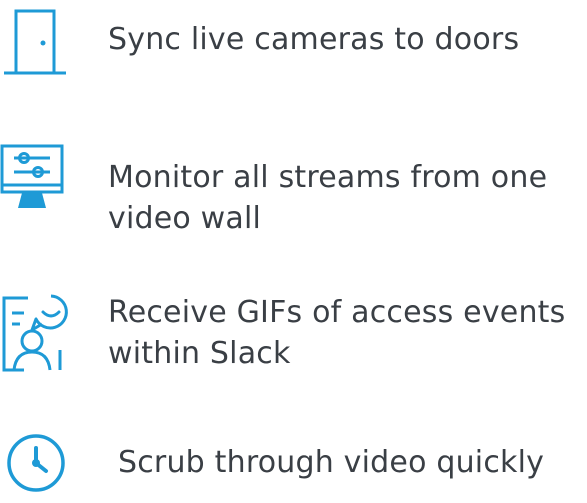 The image size is (587, 503). What do you see at coordinates (328, 177) in the screenshot?
I see `feature-text-line: Monitor all streams from one` at bounding box center [328, 177].